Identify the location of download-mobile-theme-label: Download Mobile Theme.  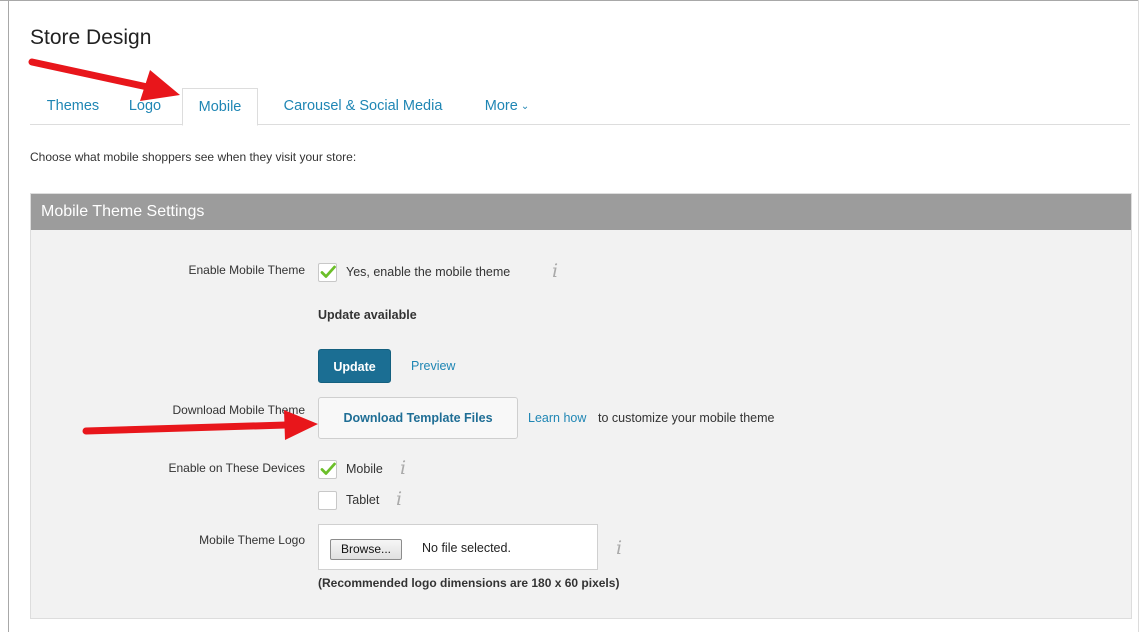
(238, 410).